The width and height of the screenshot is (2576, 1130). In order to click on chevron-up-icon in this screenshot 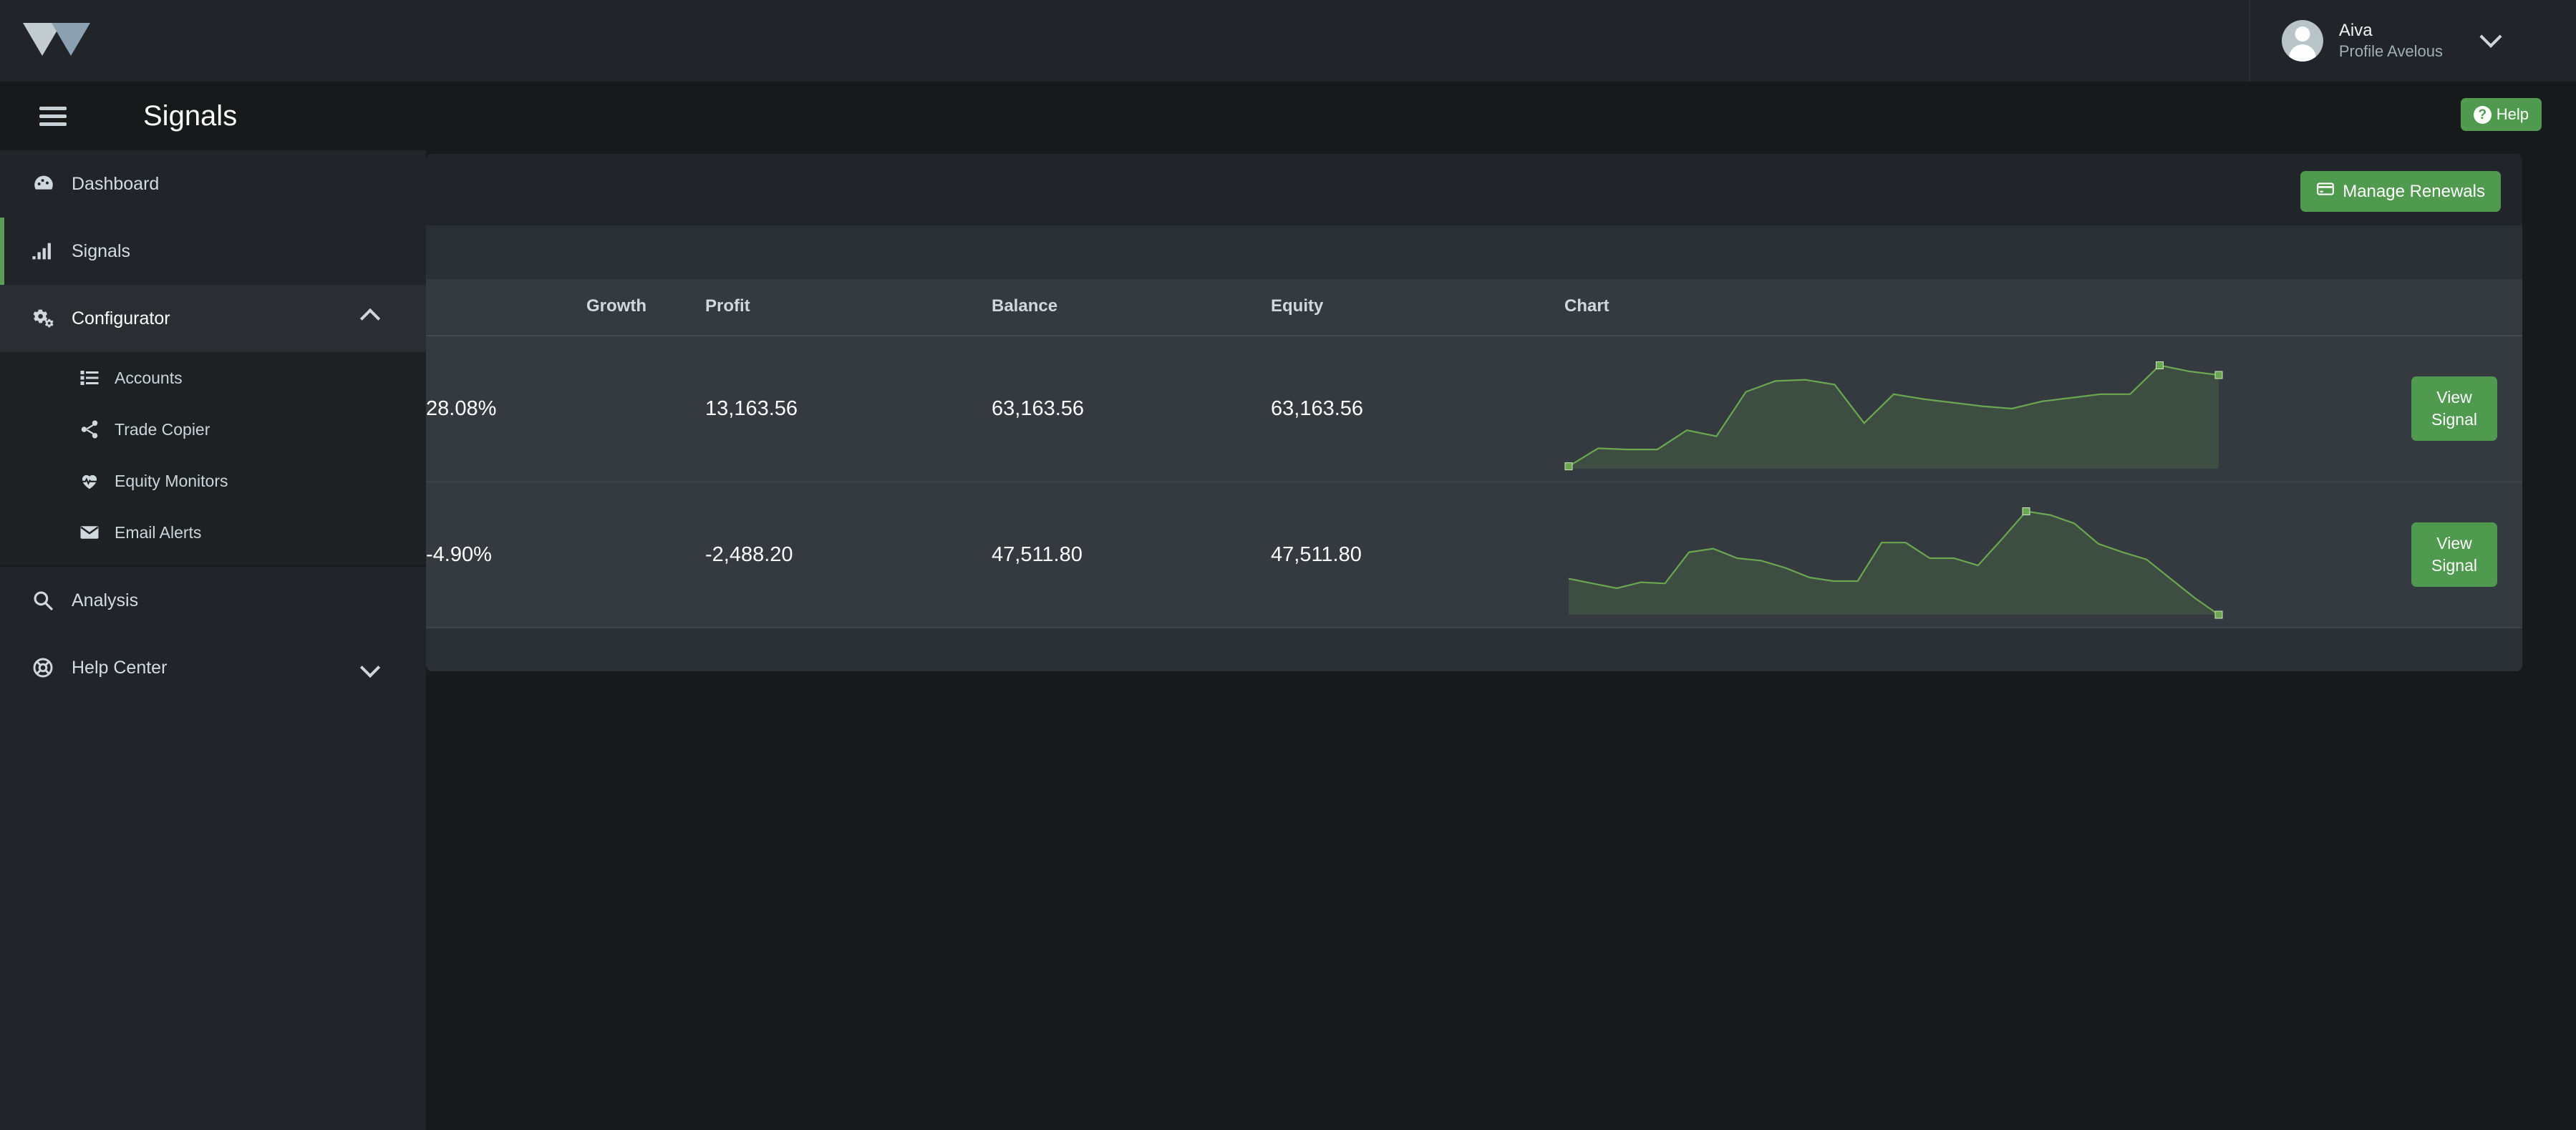, I will do `click(370, 318)`.